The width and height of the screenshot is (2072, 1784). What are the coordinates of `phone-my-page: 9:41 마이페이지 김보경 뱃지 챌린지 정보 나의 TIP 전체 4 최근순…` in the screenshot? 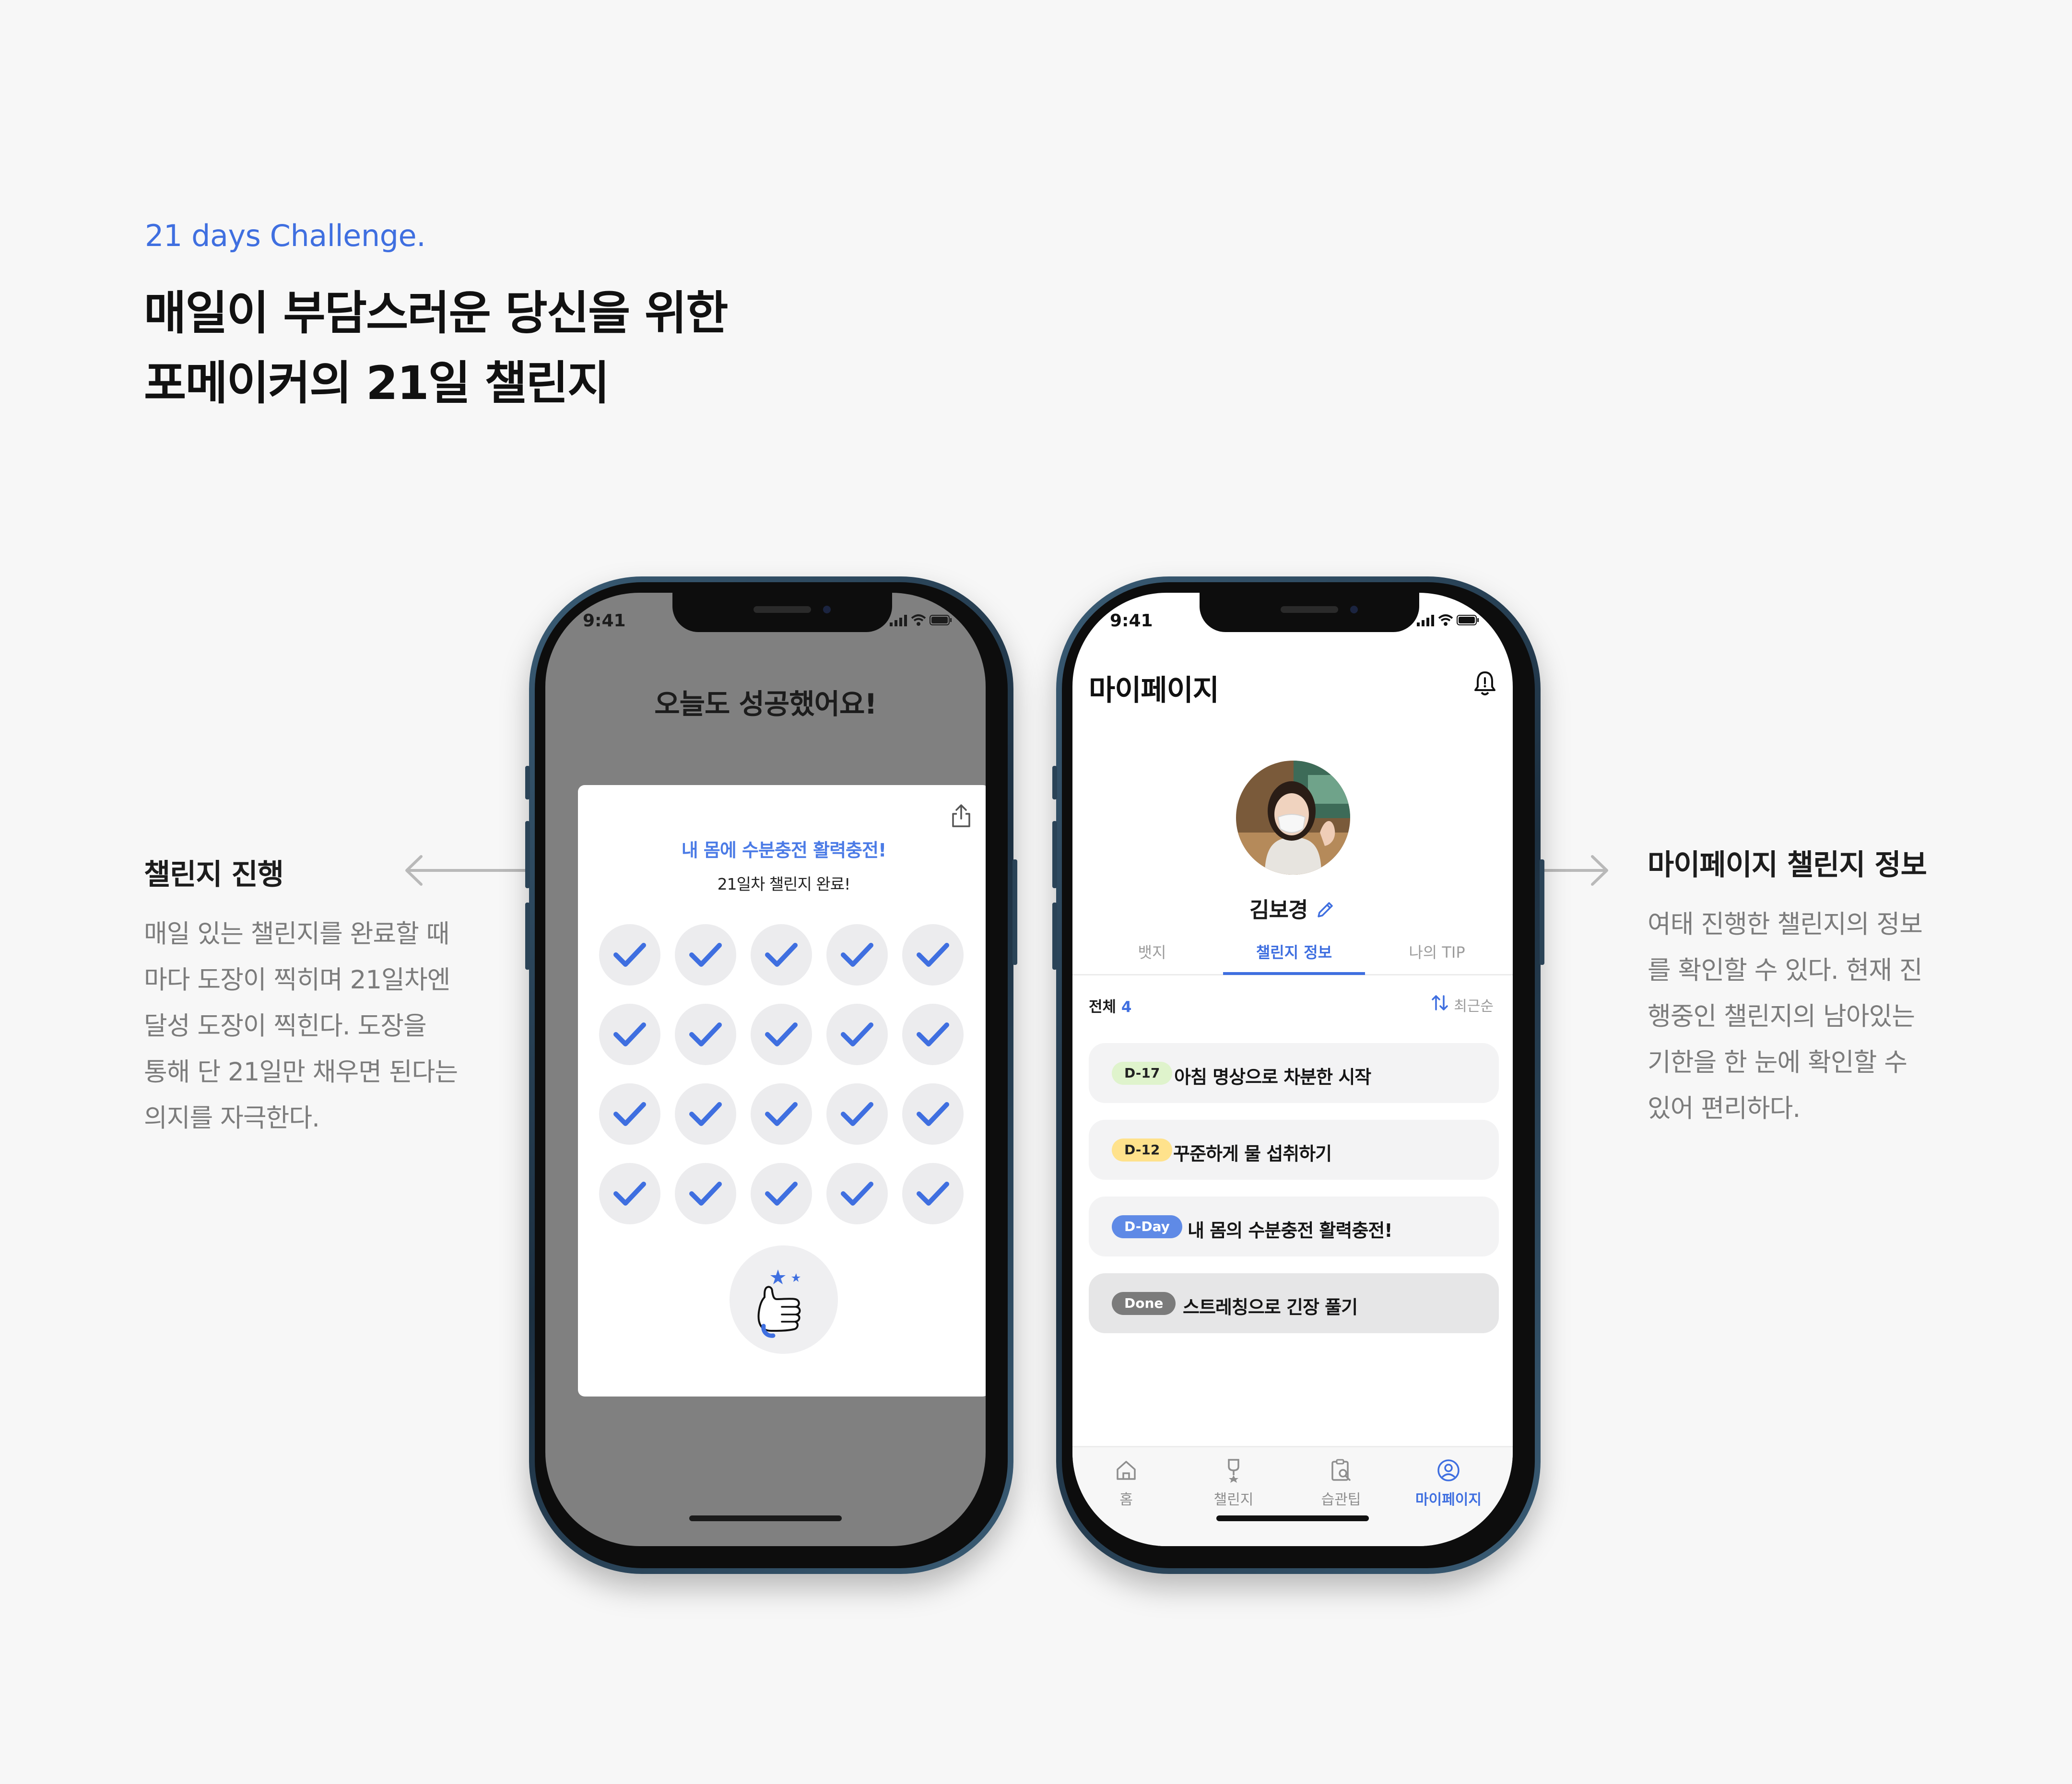 It's located at (1298, 1075).